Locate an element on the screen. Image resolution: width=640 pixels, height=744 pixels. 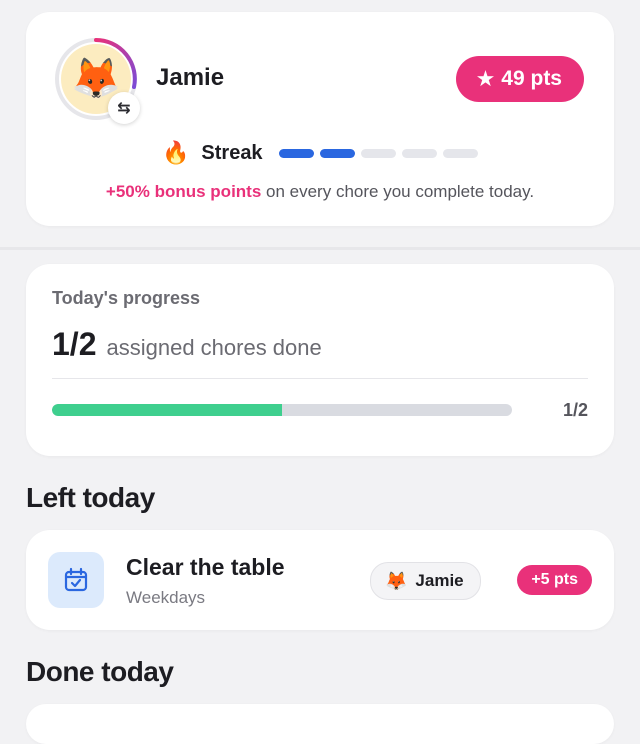
section-title-done-today: Done today is located at coordinates (100, 671).